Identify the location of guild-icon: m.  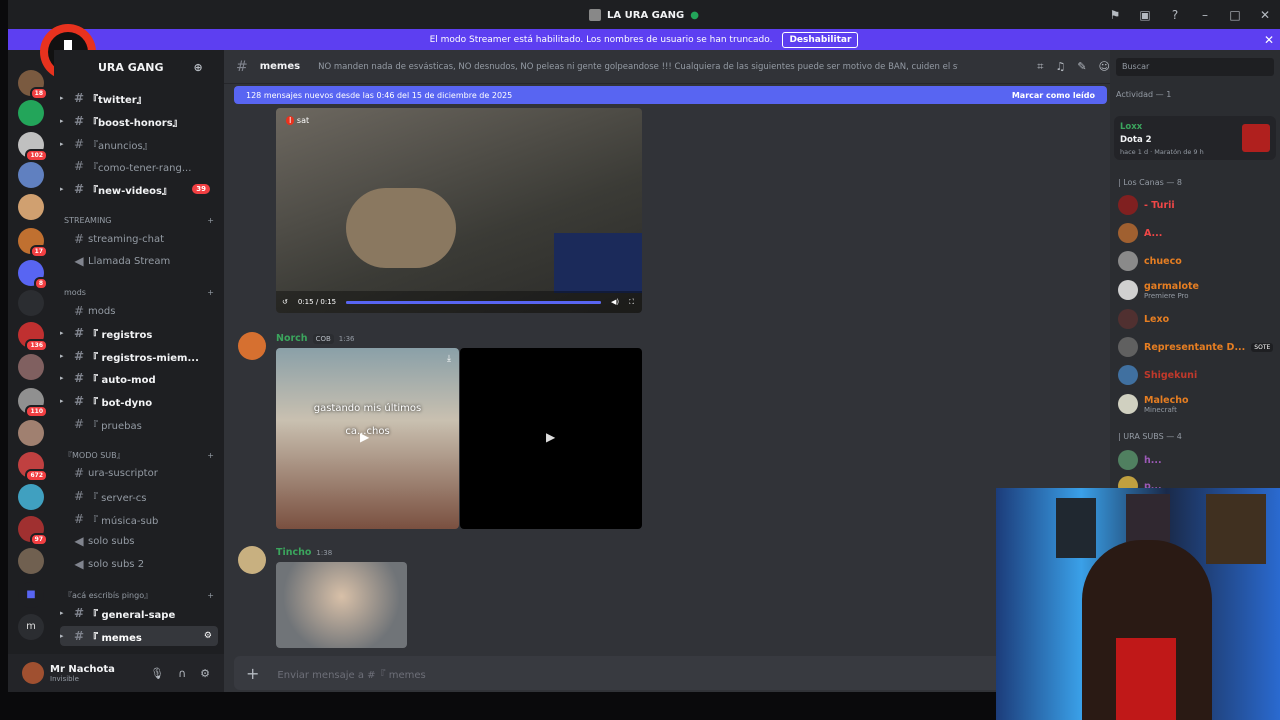
(31, 627).